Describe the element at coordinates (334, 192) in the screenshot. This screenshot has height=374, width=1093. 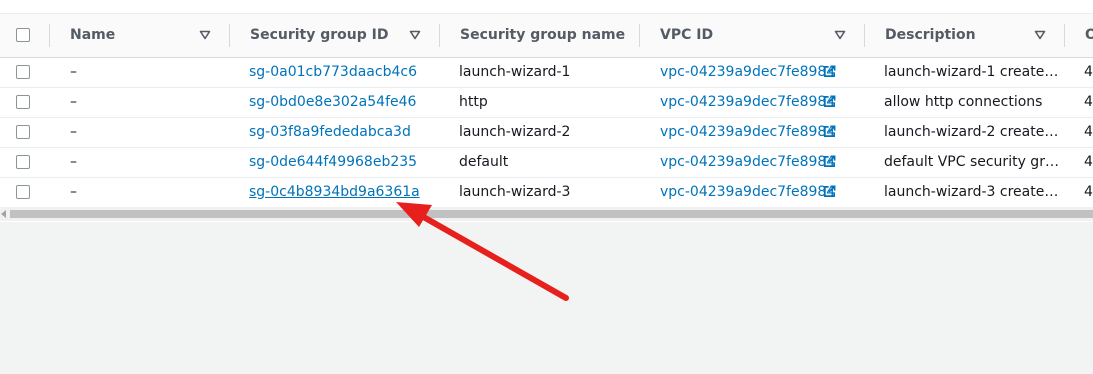
I see `sg-id-link: sg-0c4b8934bd9a6361a` at that location.